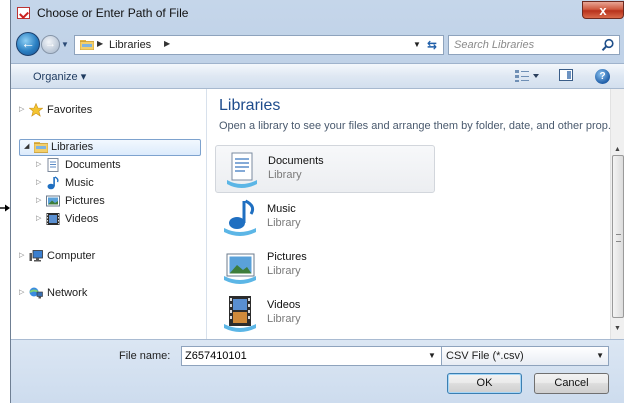  What do you see at coordinates (53, 165) in the screenshot?
I see `documents-icon` at bounding box center [53, 165].